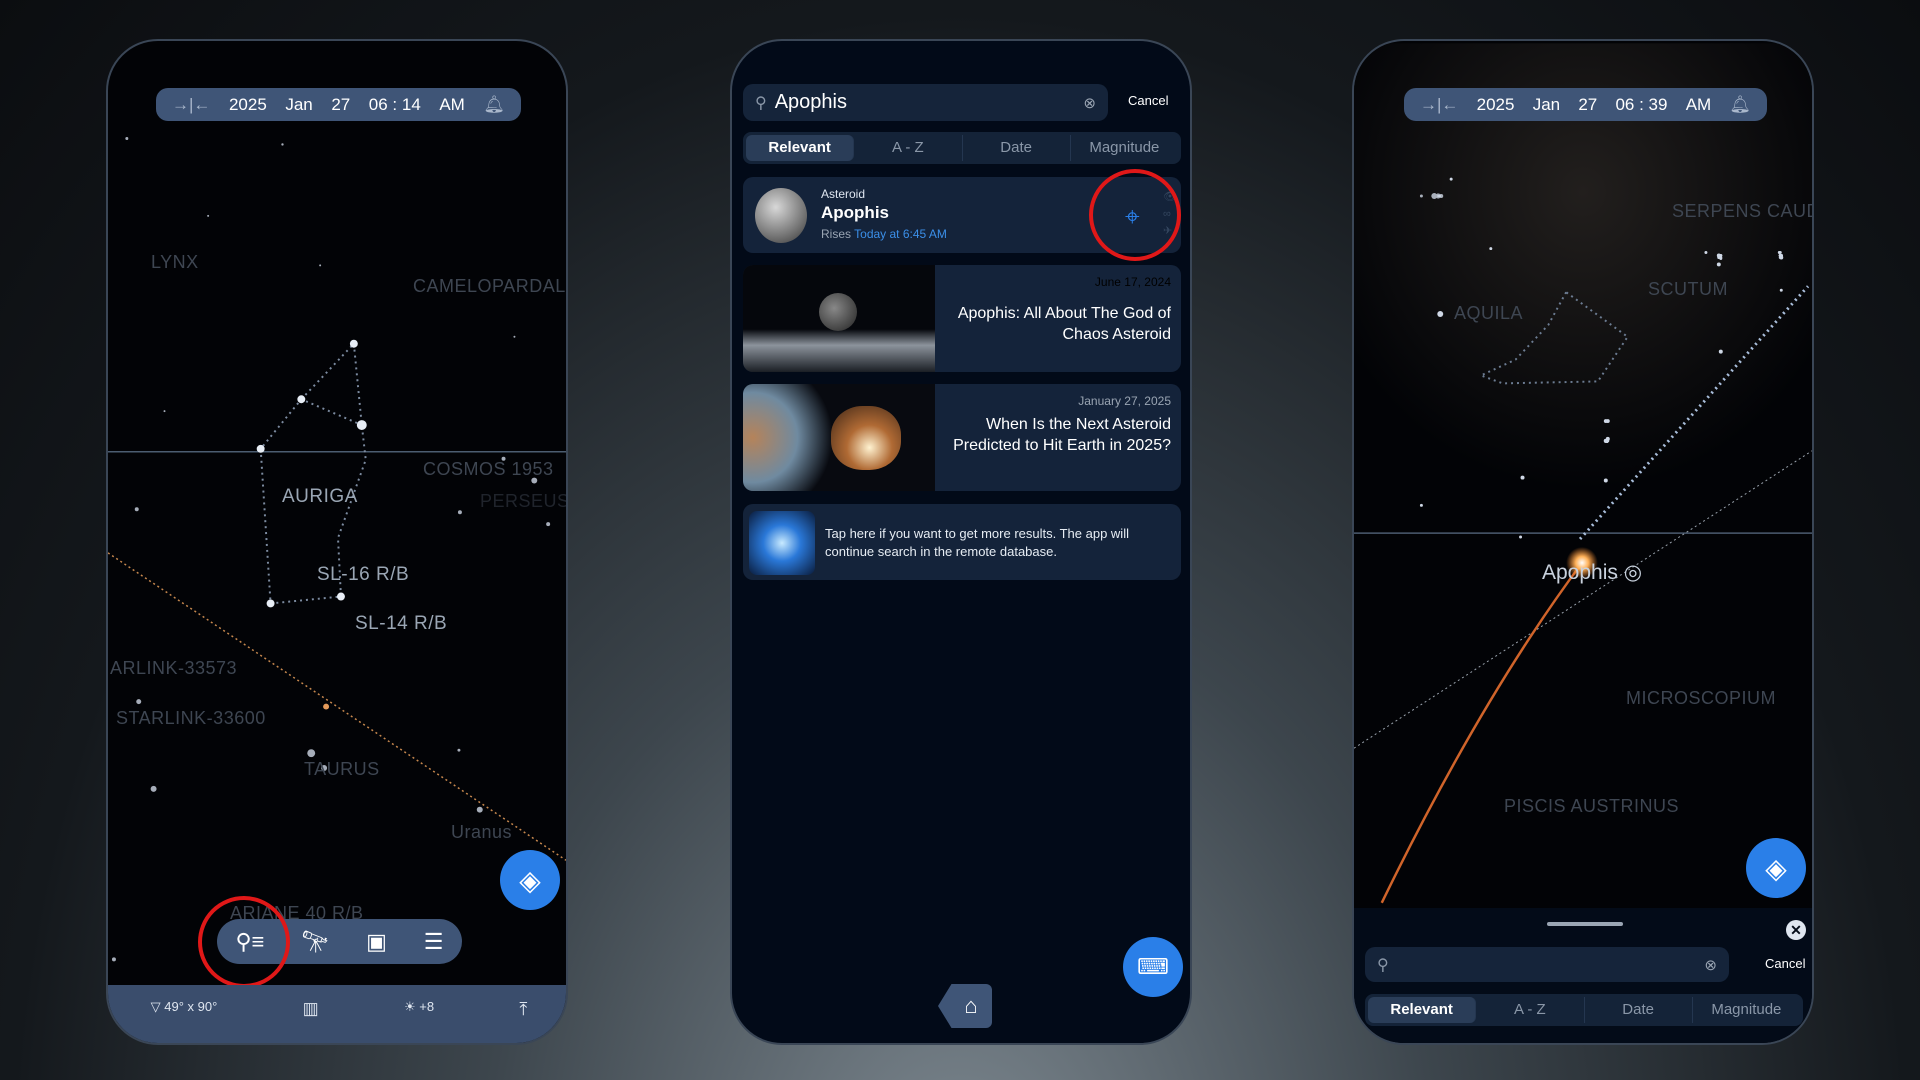 This screenshot has width=1920, height=1080. I want to click on keyboard-icon: ⌨, so click(1153, 966).